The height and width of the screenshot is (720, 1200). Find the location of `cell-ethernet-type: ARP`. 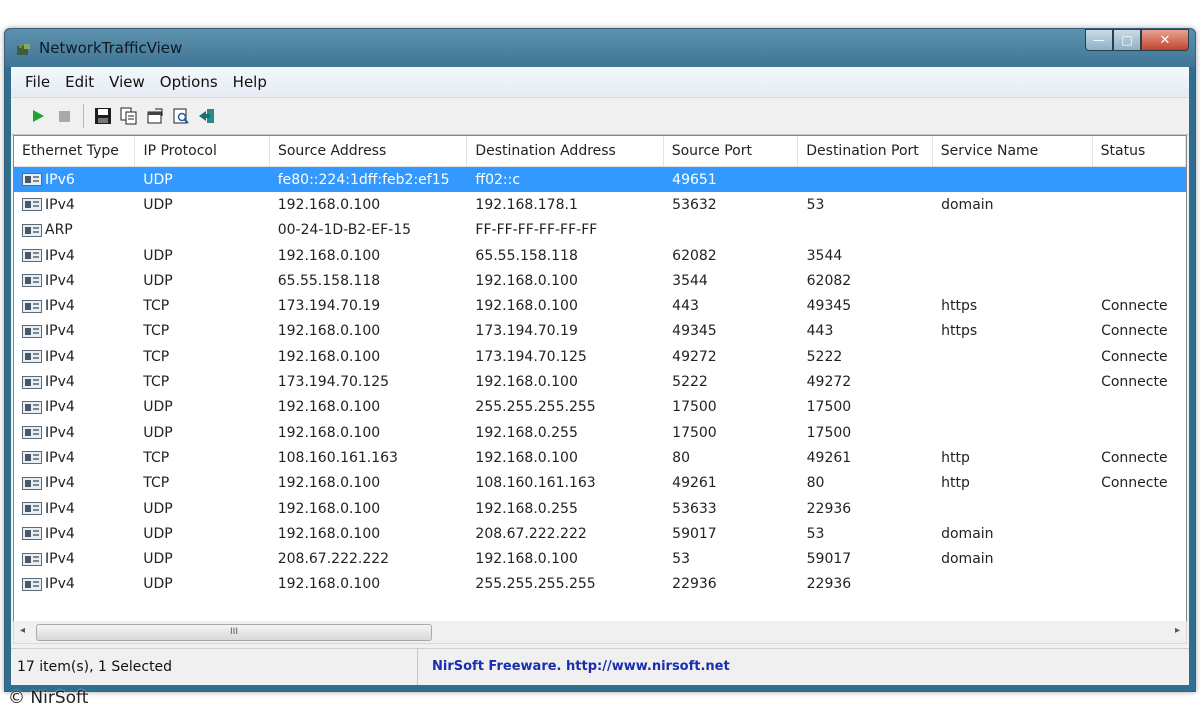

cell-ethernet-type: ARP is located at coordinates (74, 230).